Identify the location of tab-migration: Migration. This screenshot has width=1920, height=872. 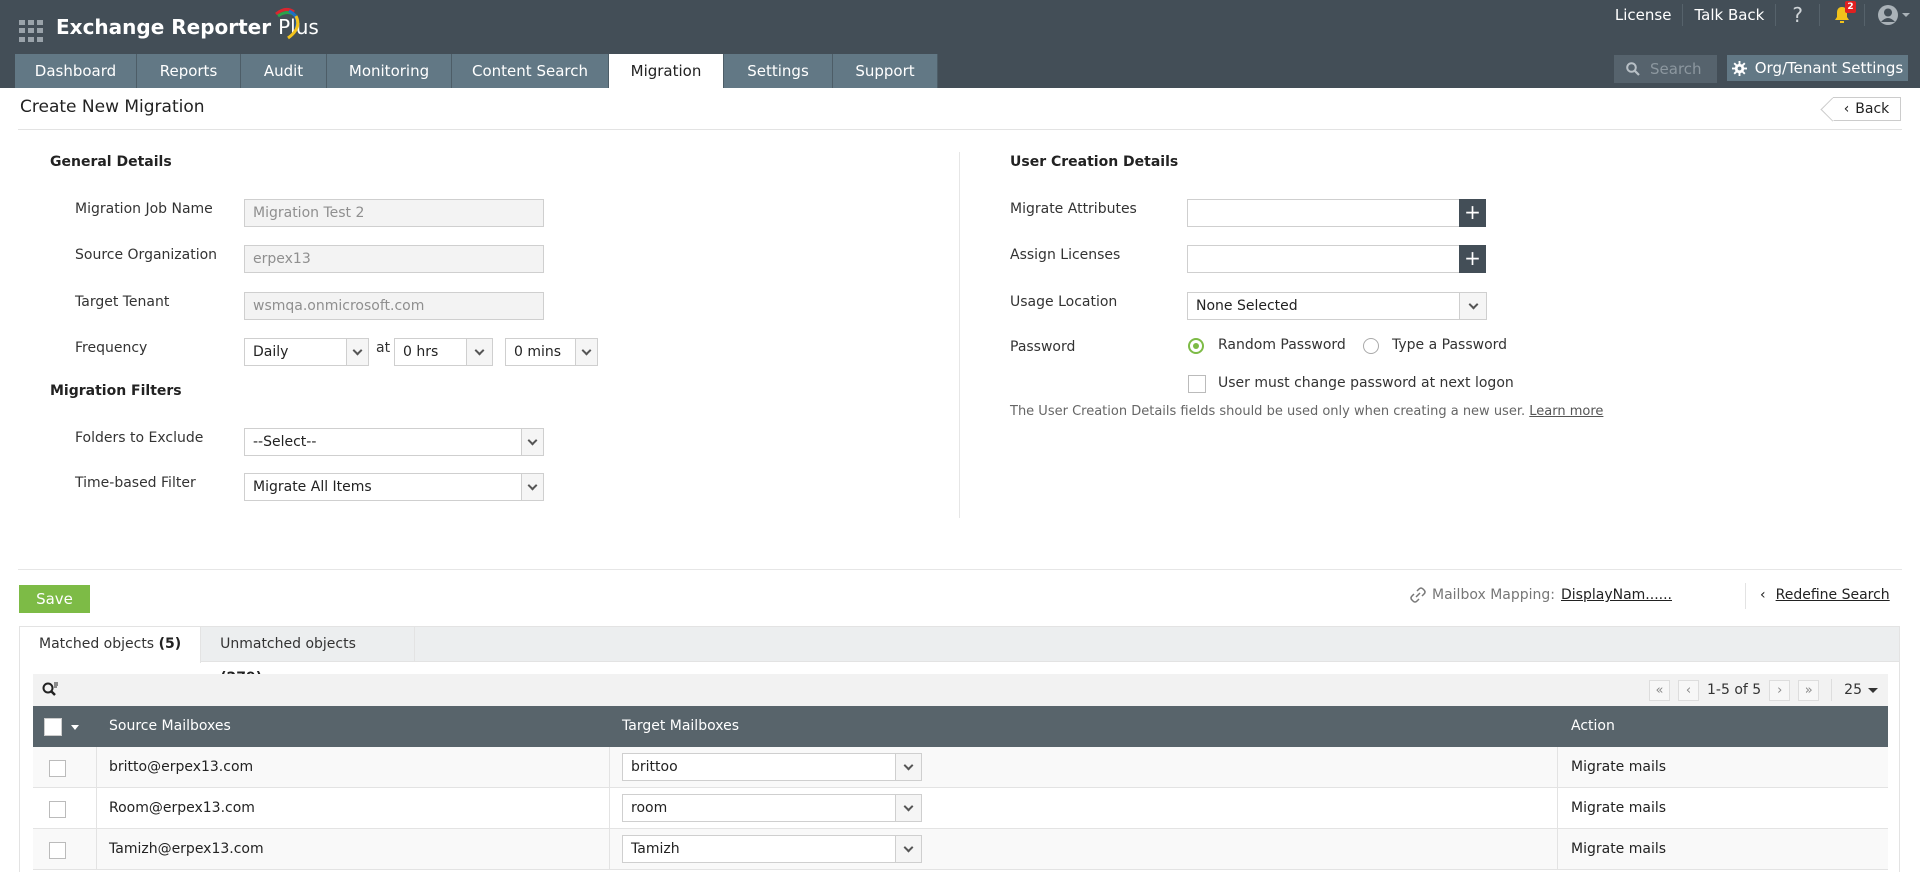
(666, 71).